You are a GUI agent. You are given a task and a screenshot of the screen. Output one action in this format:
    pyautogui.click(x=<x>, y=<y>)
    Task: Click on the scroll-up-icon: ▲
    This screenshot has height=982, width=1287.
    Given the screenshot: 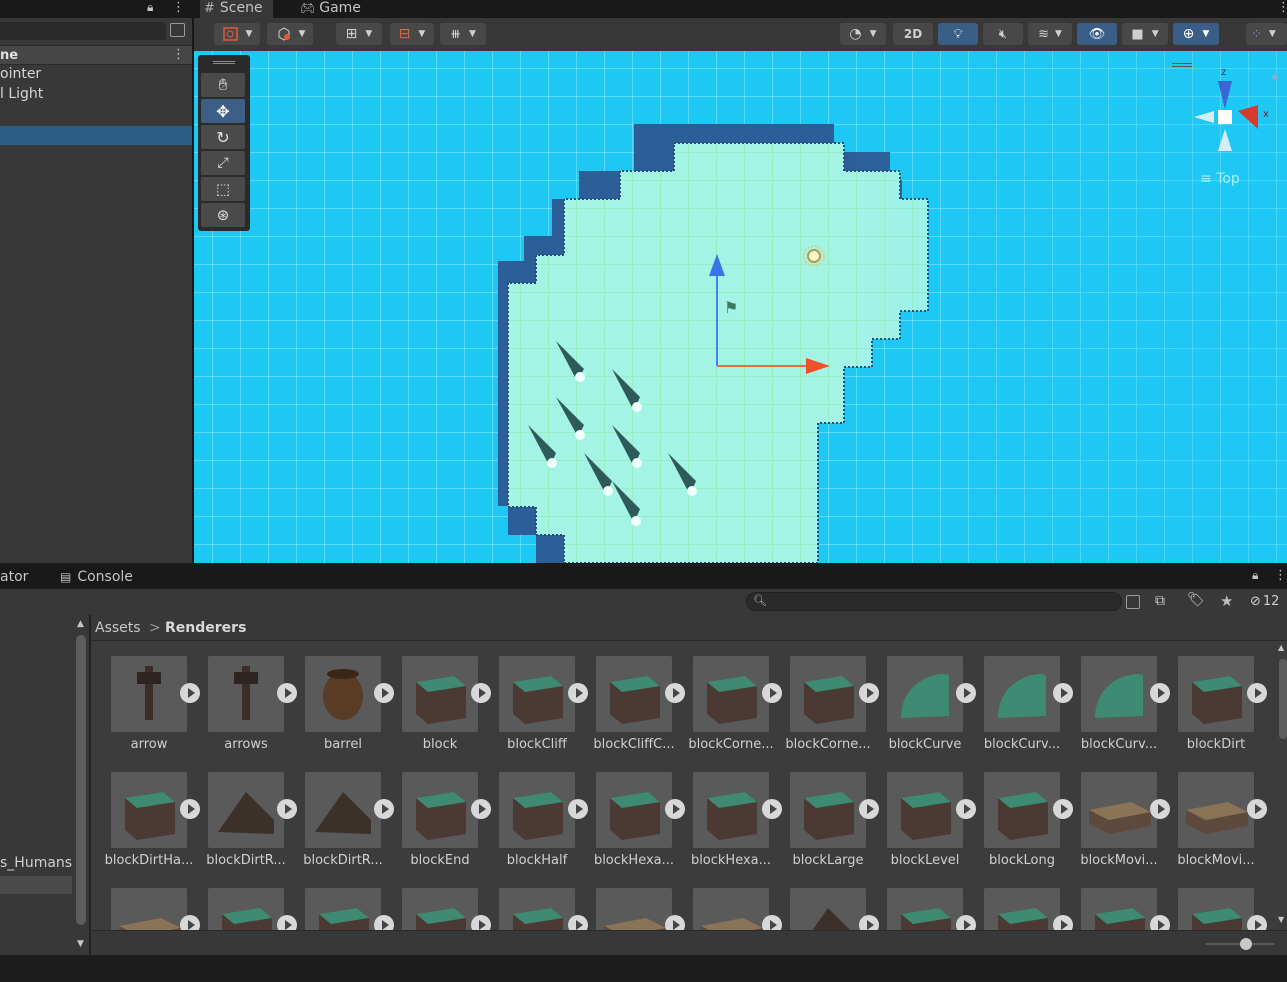 What is the action you would take?
    pyautogui.click(x=1281, y=647)
    